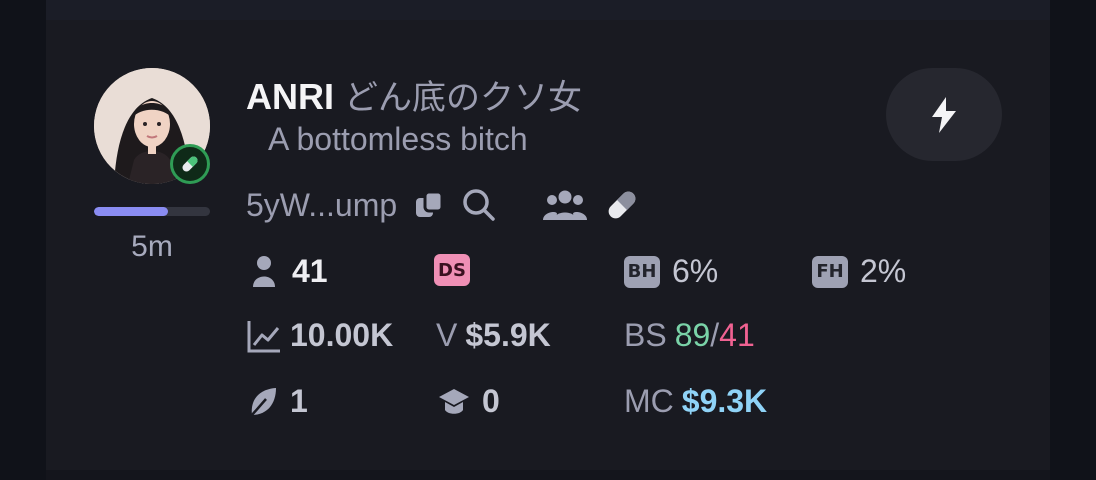  Describe the element at coordinates (642, 271) in the screenshot. I see `bh-badge: BH` at that location.